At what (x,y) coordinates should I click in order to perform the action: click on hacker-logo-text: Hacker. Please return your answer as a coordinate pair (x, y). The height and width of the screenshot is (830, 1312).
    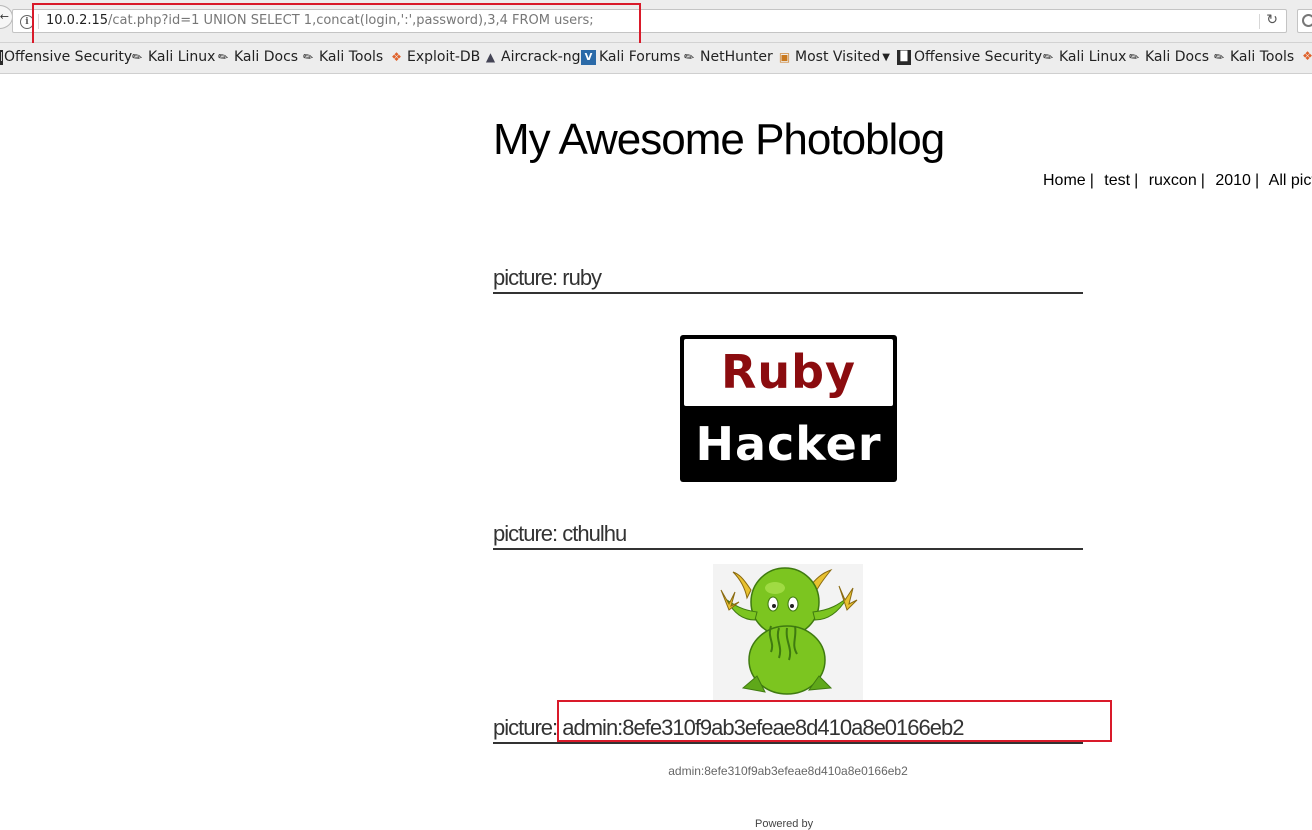
    Looking at the image, I should click on (788, 444).